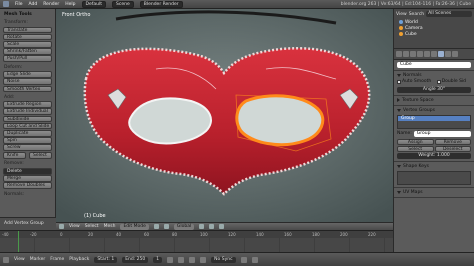 The width and height of the screenshot is (474, 266). Describe the element at coordinates (175, 234) in the screenshot. I see `tick-label: 80` at that location.